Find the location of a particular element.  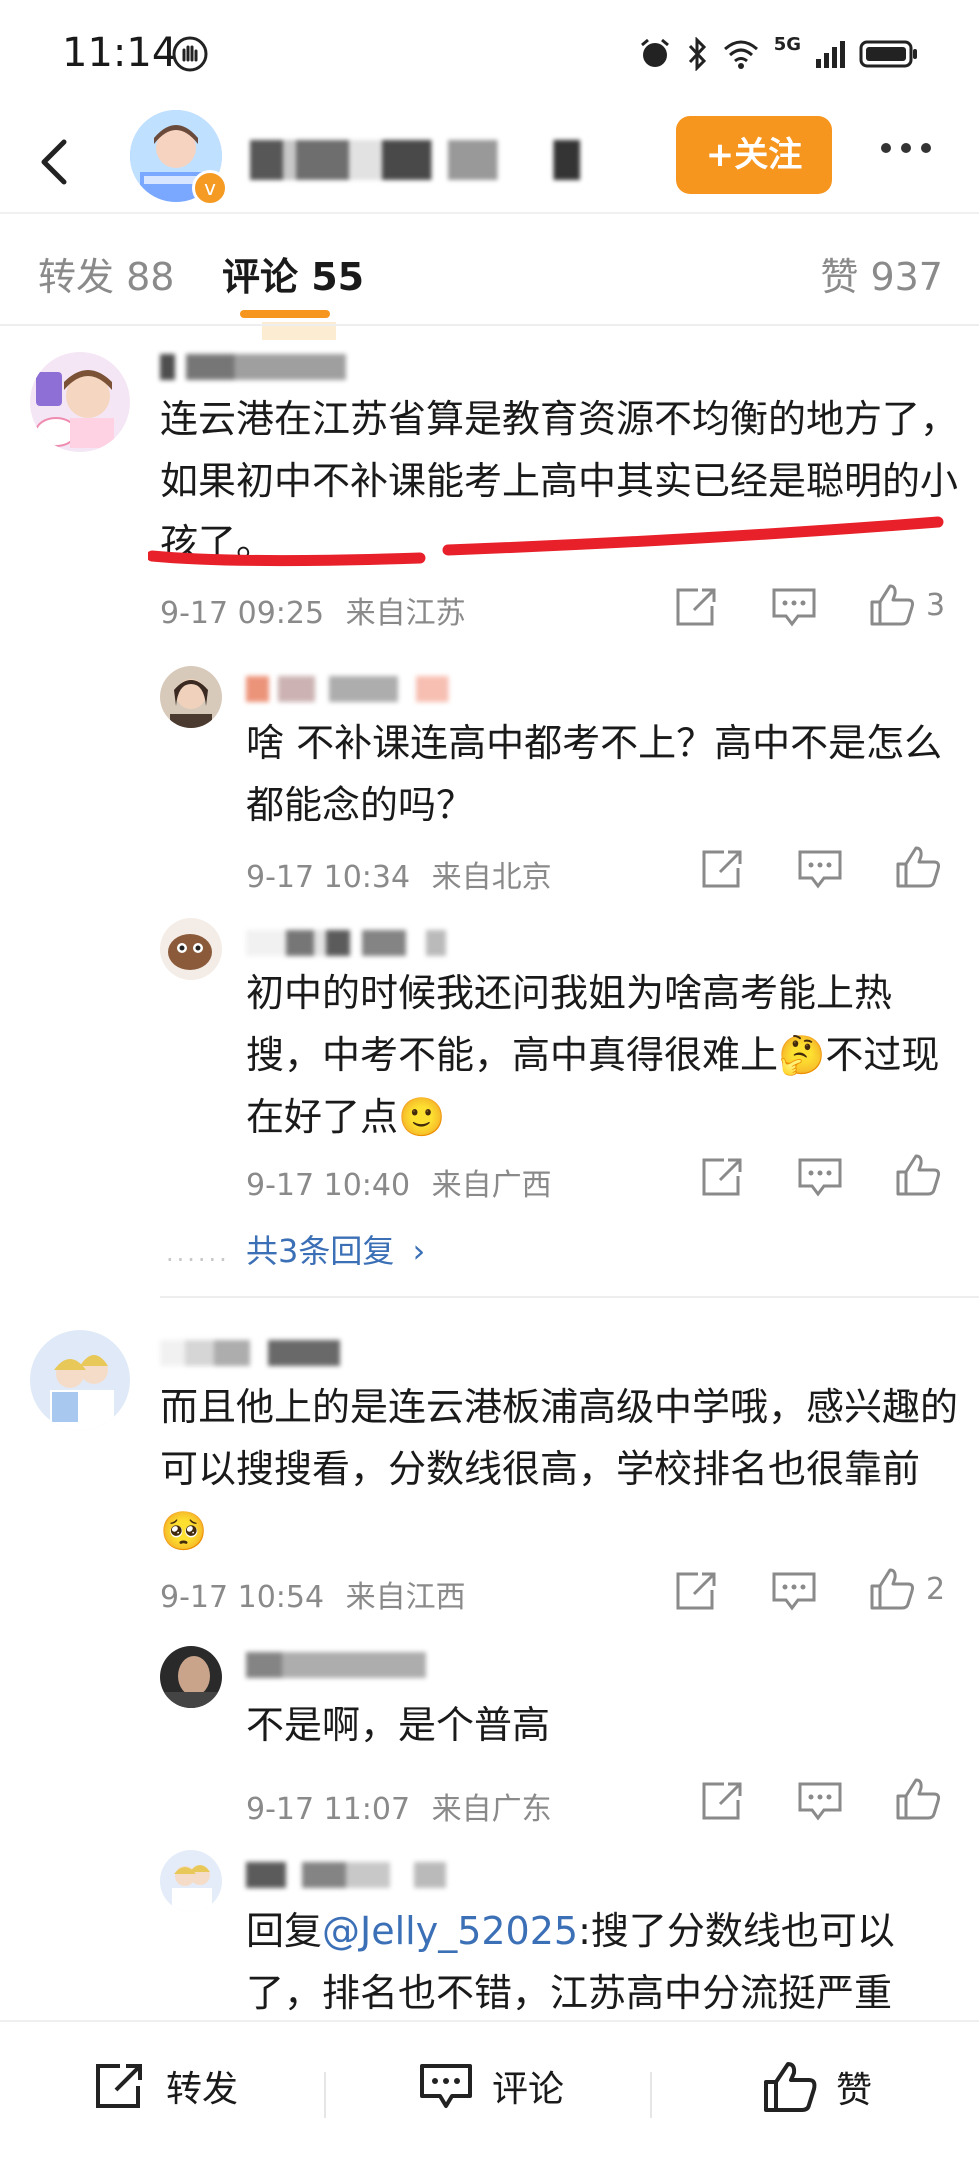

comment-meta: 9-17 09:25 来自江苏 is located at coordinates (313, 610).